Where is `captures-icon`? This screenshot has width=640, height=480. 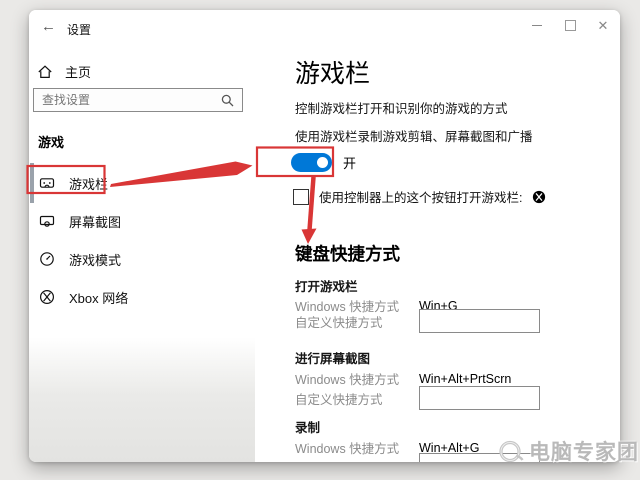
captures-icon is located at coordinates (47, 221).